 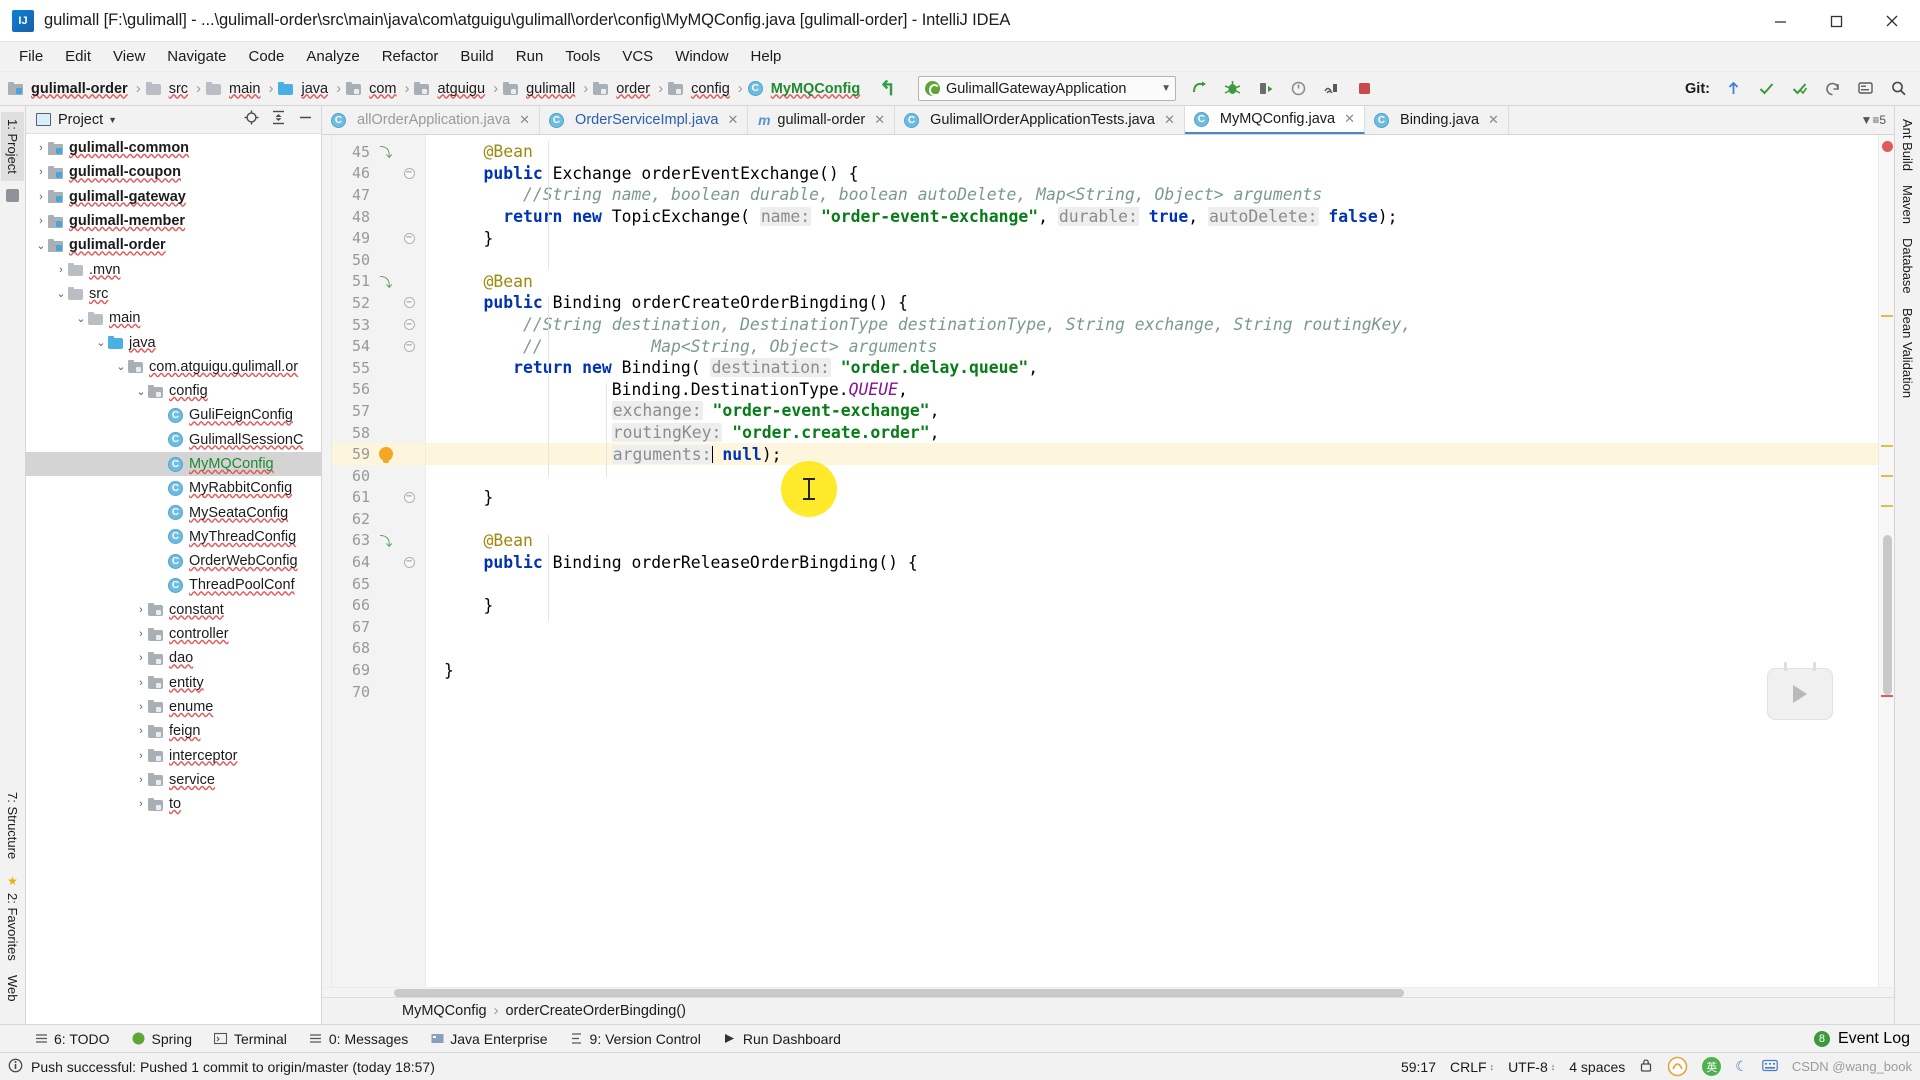 I want to click on tree-item-entity: › entity, so click(x=173, y=683).